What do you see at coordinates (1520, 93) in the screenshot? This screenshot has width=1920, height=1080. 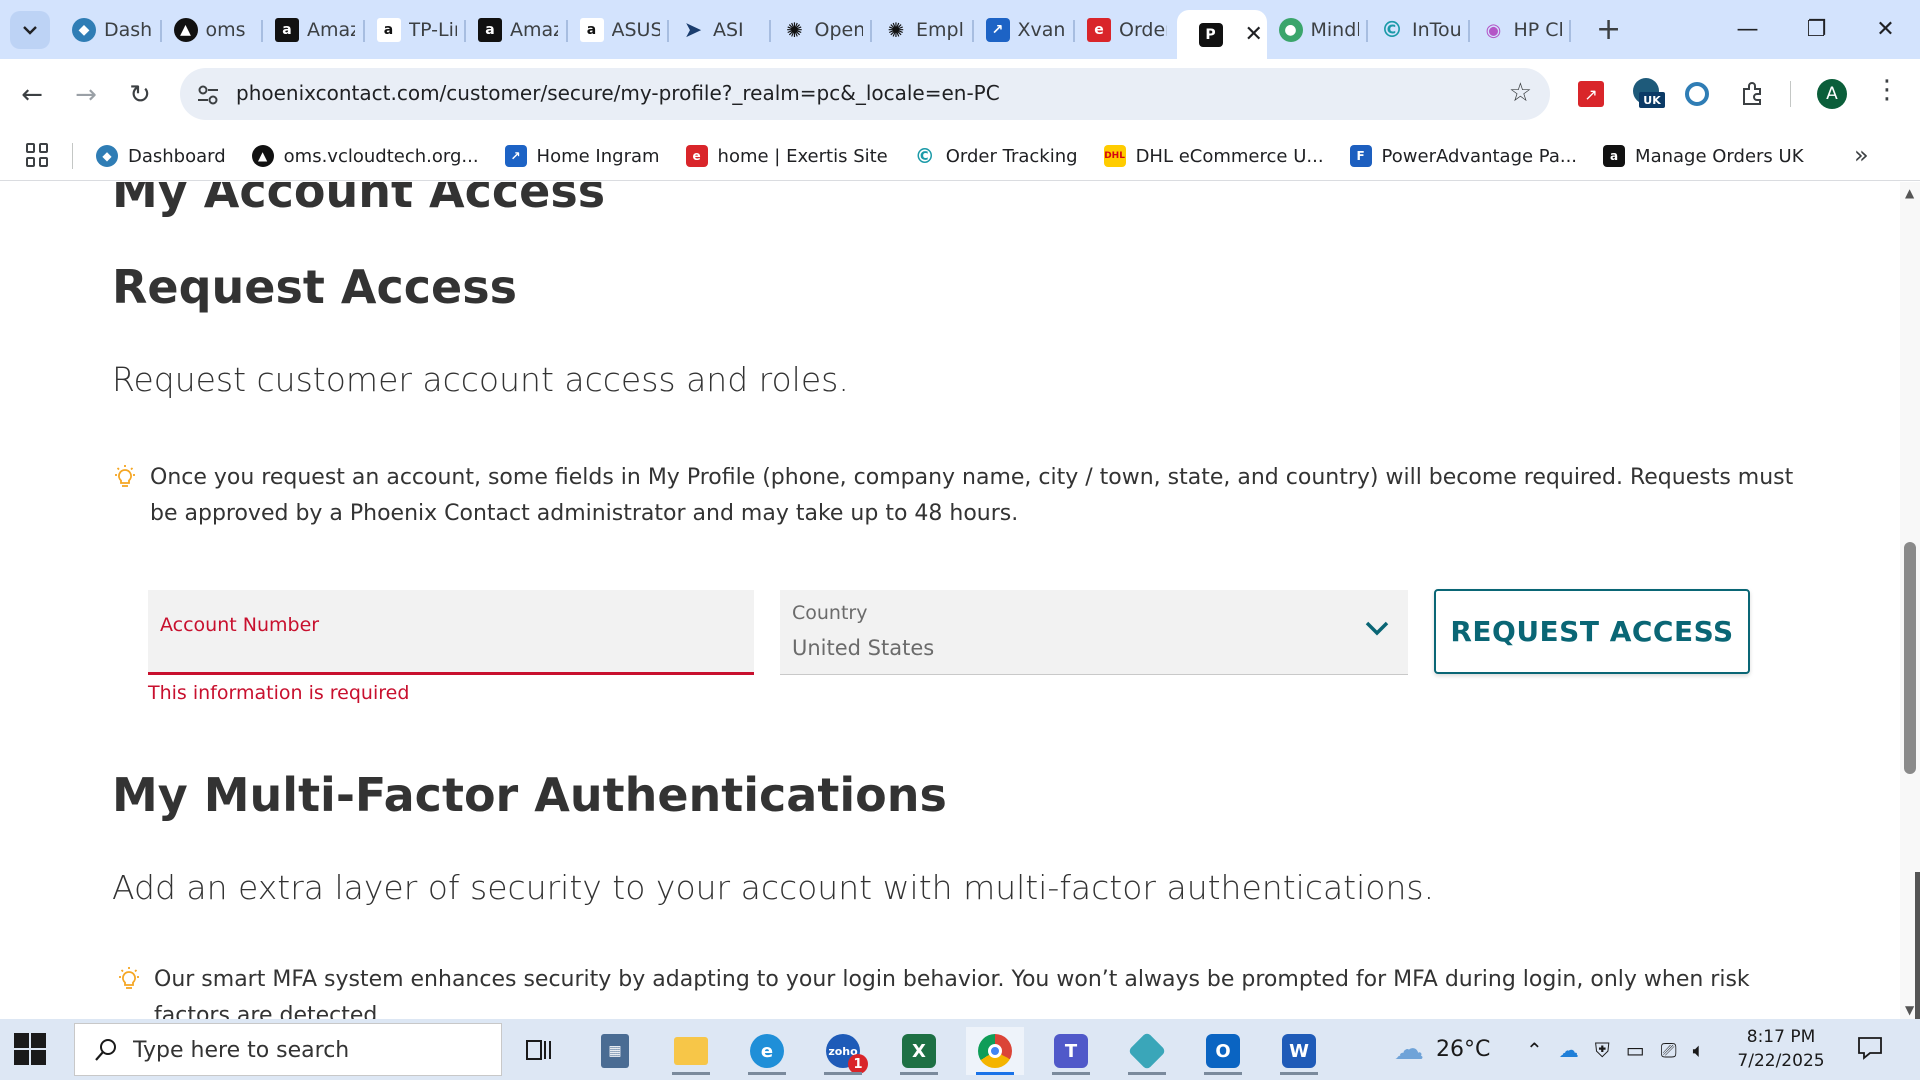 I see `bookmark-star-icon: ☆` at bounding box center [1520, 93].